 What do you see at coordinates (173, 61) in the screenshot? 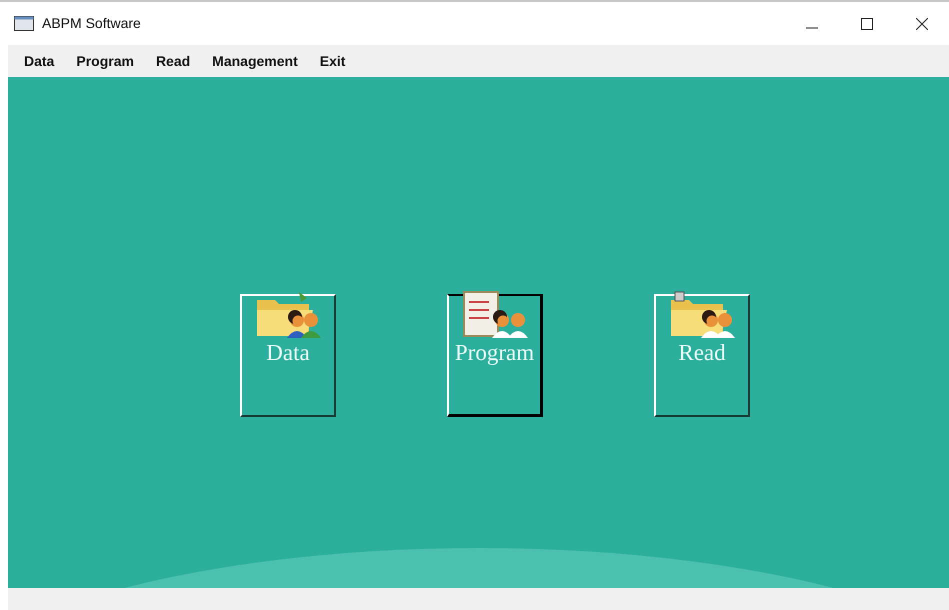
I see `menu-item: Read` at bounding box center [173, 61].